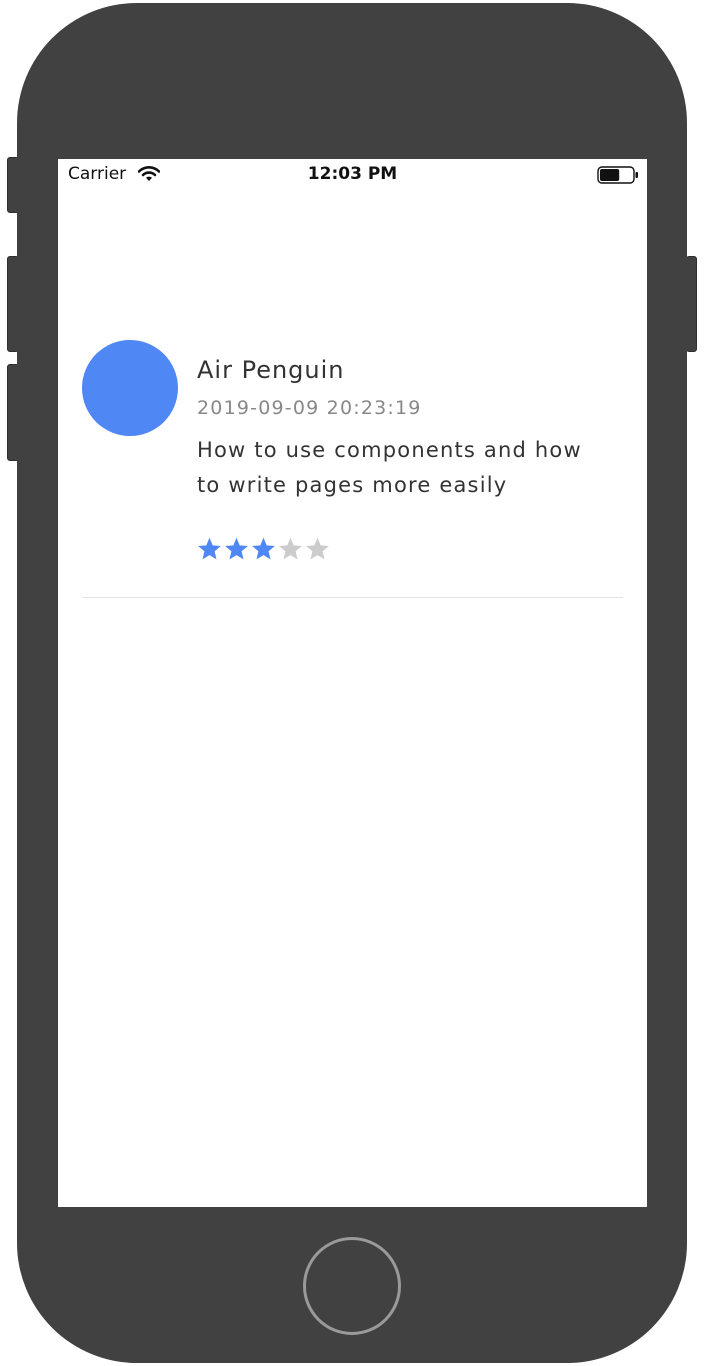 Image resolution: width=704 pixels, height=1366 pixels. Describe the element at coordinates (617, 175) in the screenshot. I see `battery-icon` at that location.